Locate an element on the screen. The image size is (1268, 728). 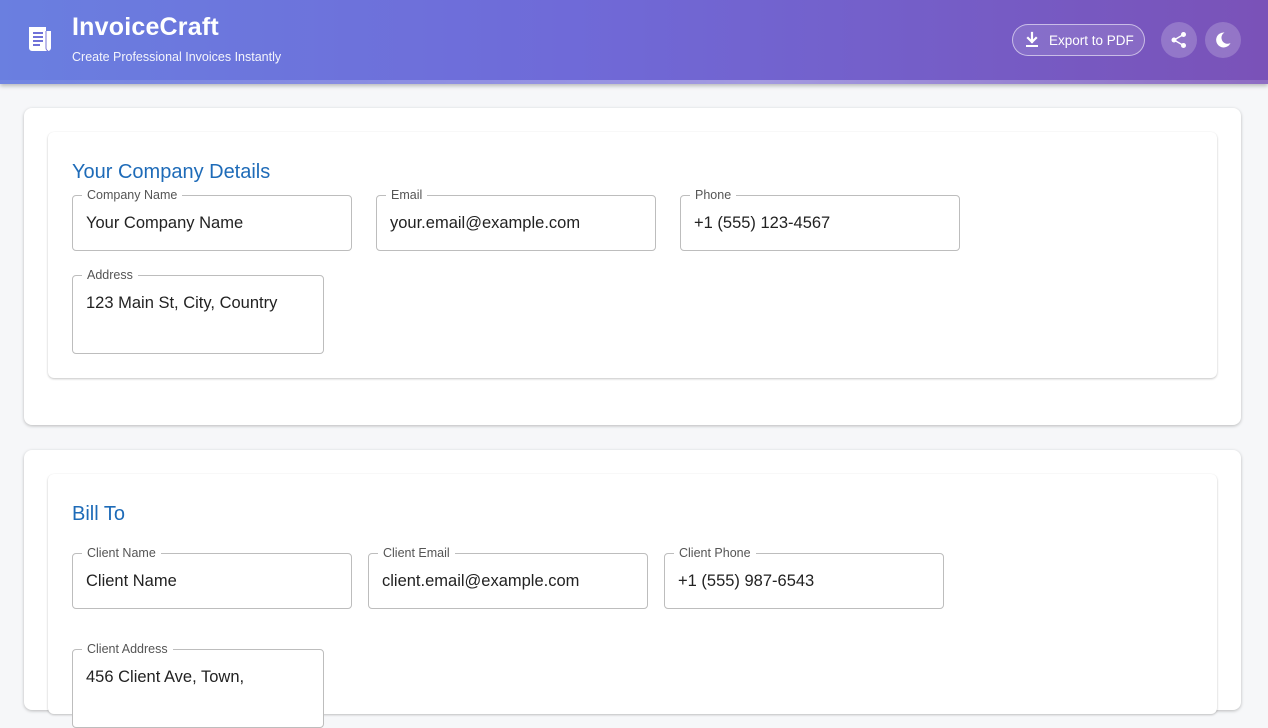
client-address-field: Client Address 456 Client Ave, Town, is located at coordinates (198, 685).